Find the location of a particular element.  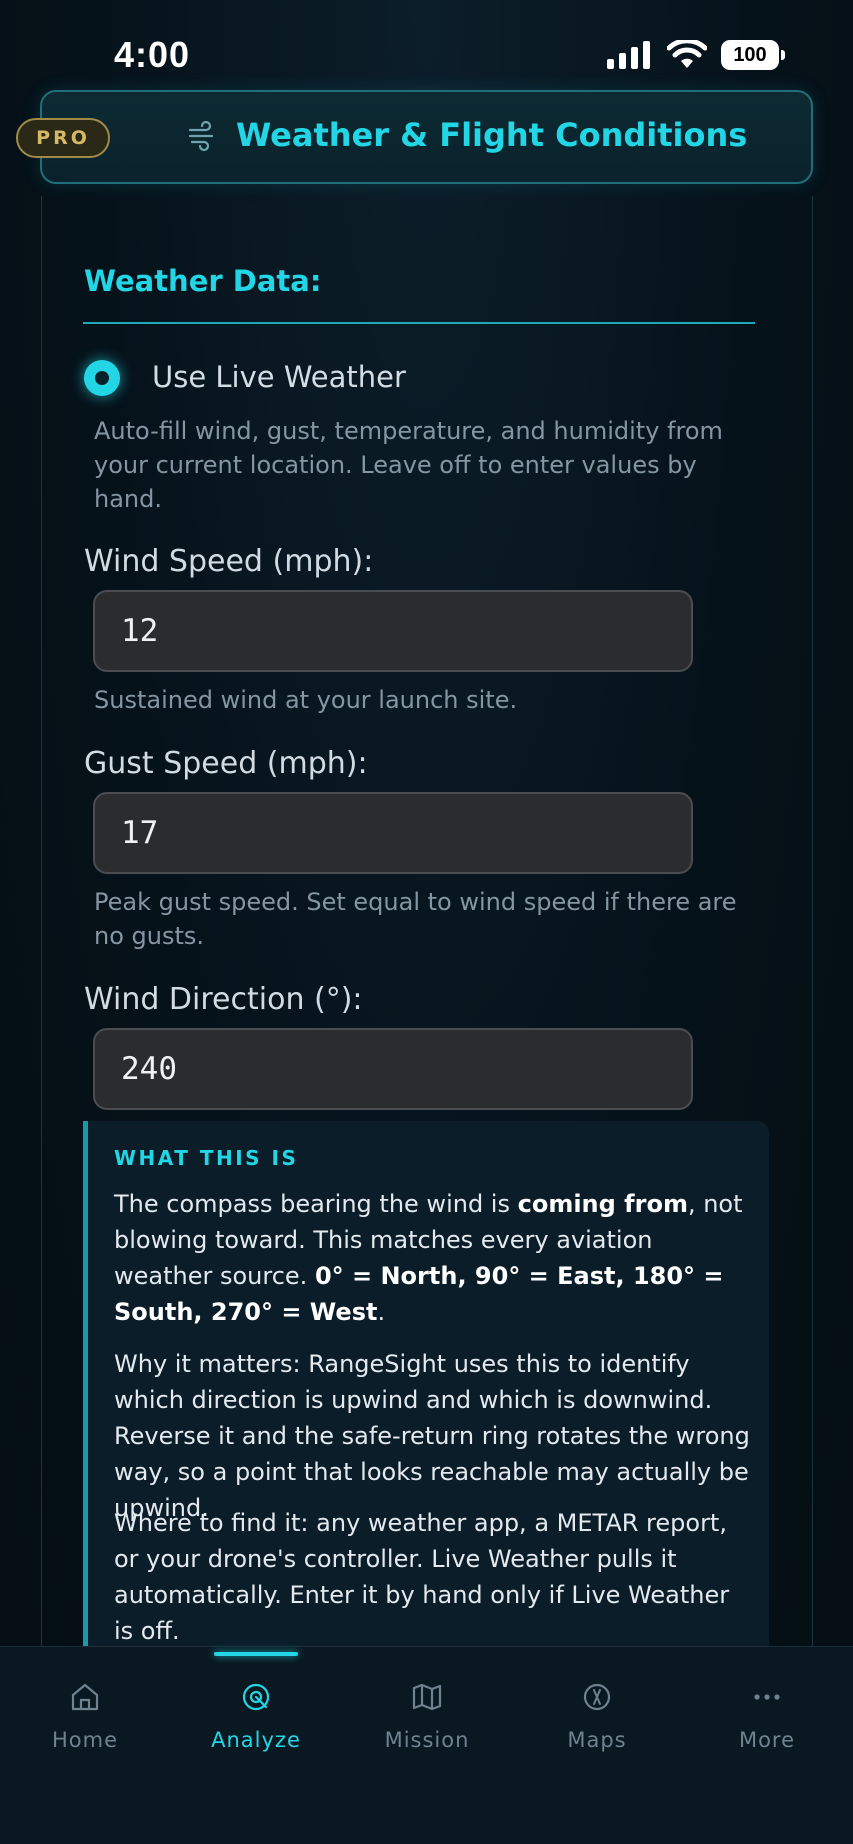

gust-speed-input: 17 is located at coordinates (393, 833).